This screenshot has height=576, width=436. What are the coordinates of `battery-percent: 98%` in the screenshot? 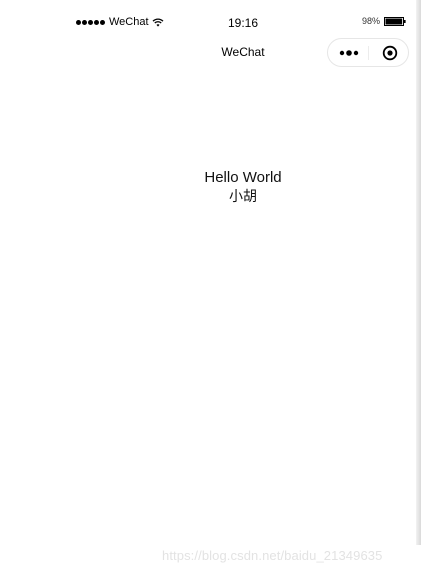 It's located at (371, 21).